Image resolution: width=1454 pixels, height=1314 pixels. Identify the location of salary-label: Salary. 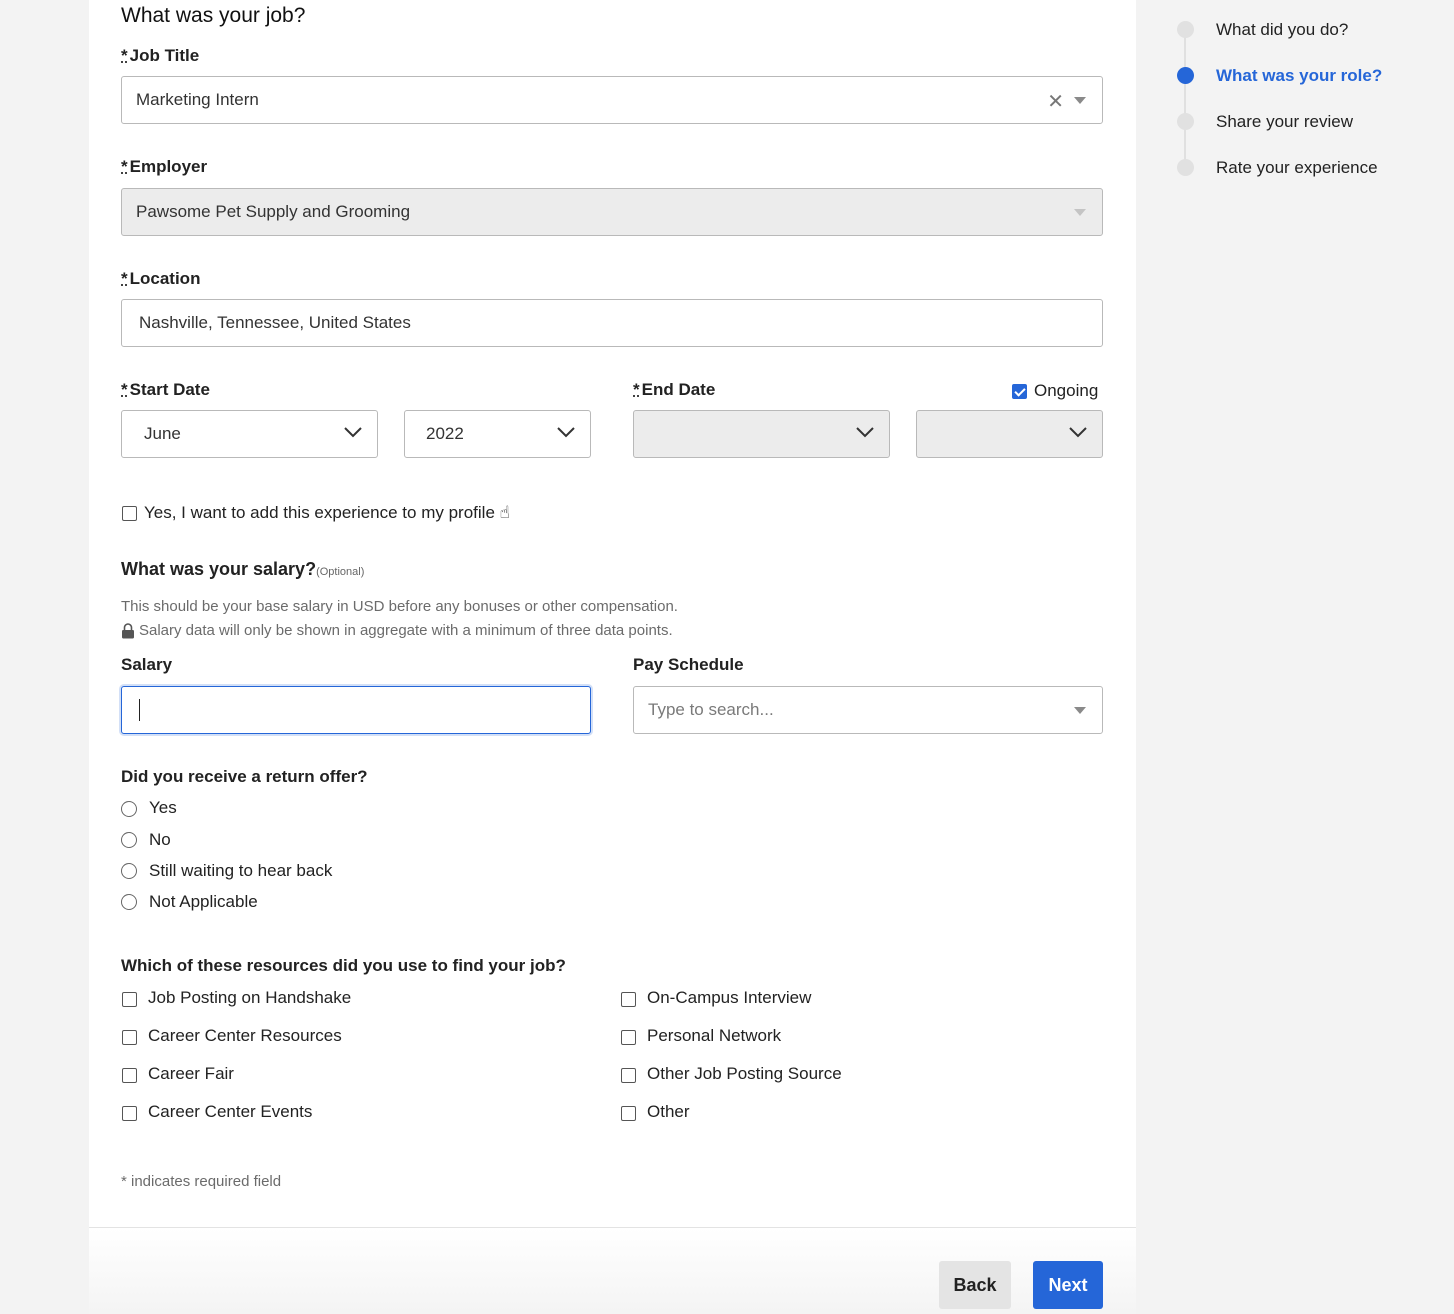
(147, 664).